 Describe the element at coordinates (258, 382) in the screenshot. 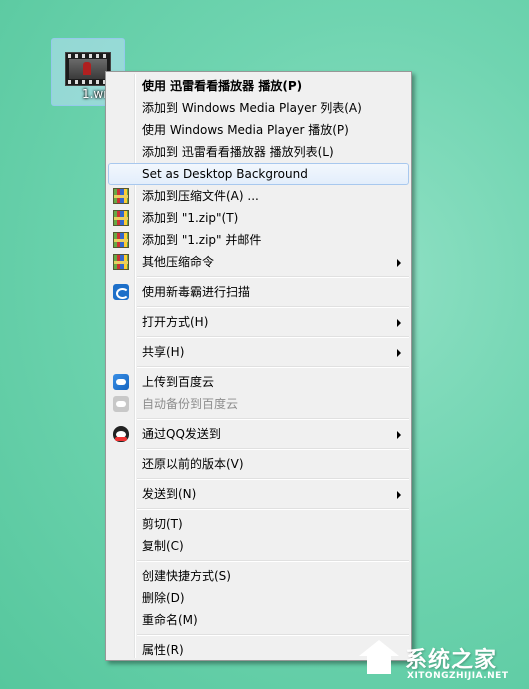

I see `menu-item-upload-baidu-cloud: 上传到百度云` at that location.